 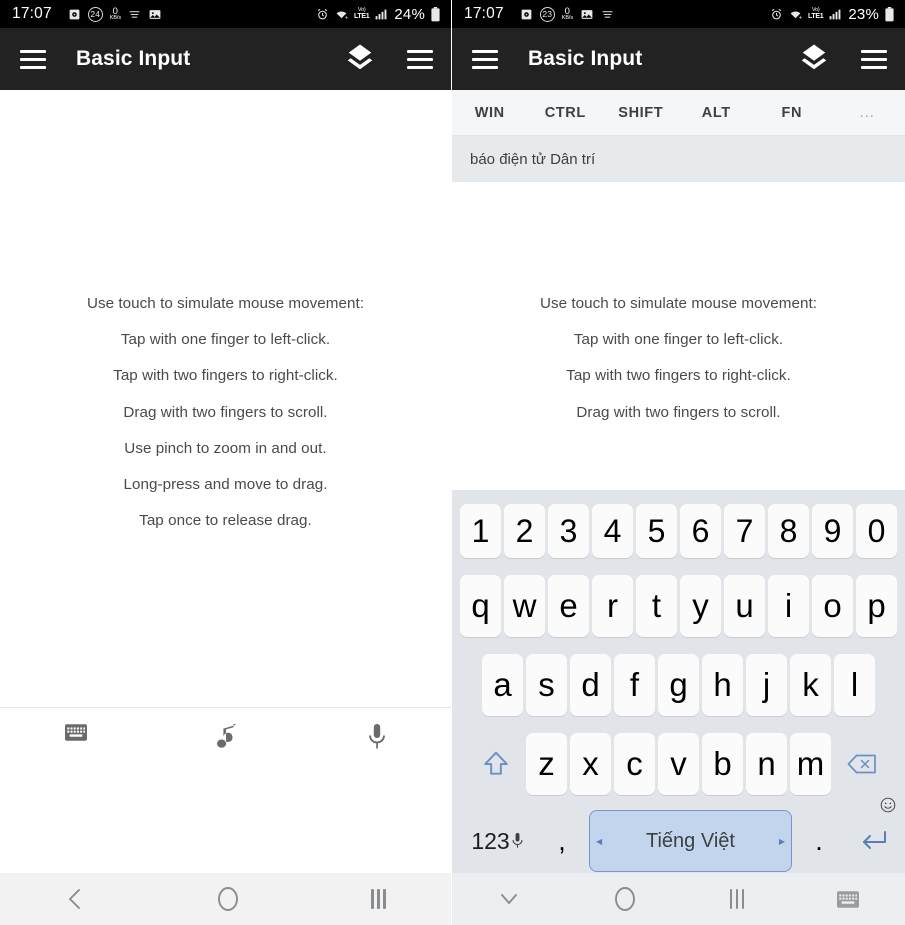 I want to click on system-navigation-bar, so click(x=225, y=899).